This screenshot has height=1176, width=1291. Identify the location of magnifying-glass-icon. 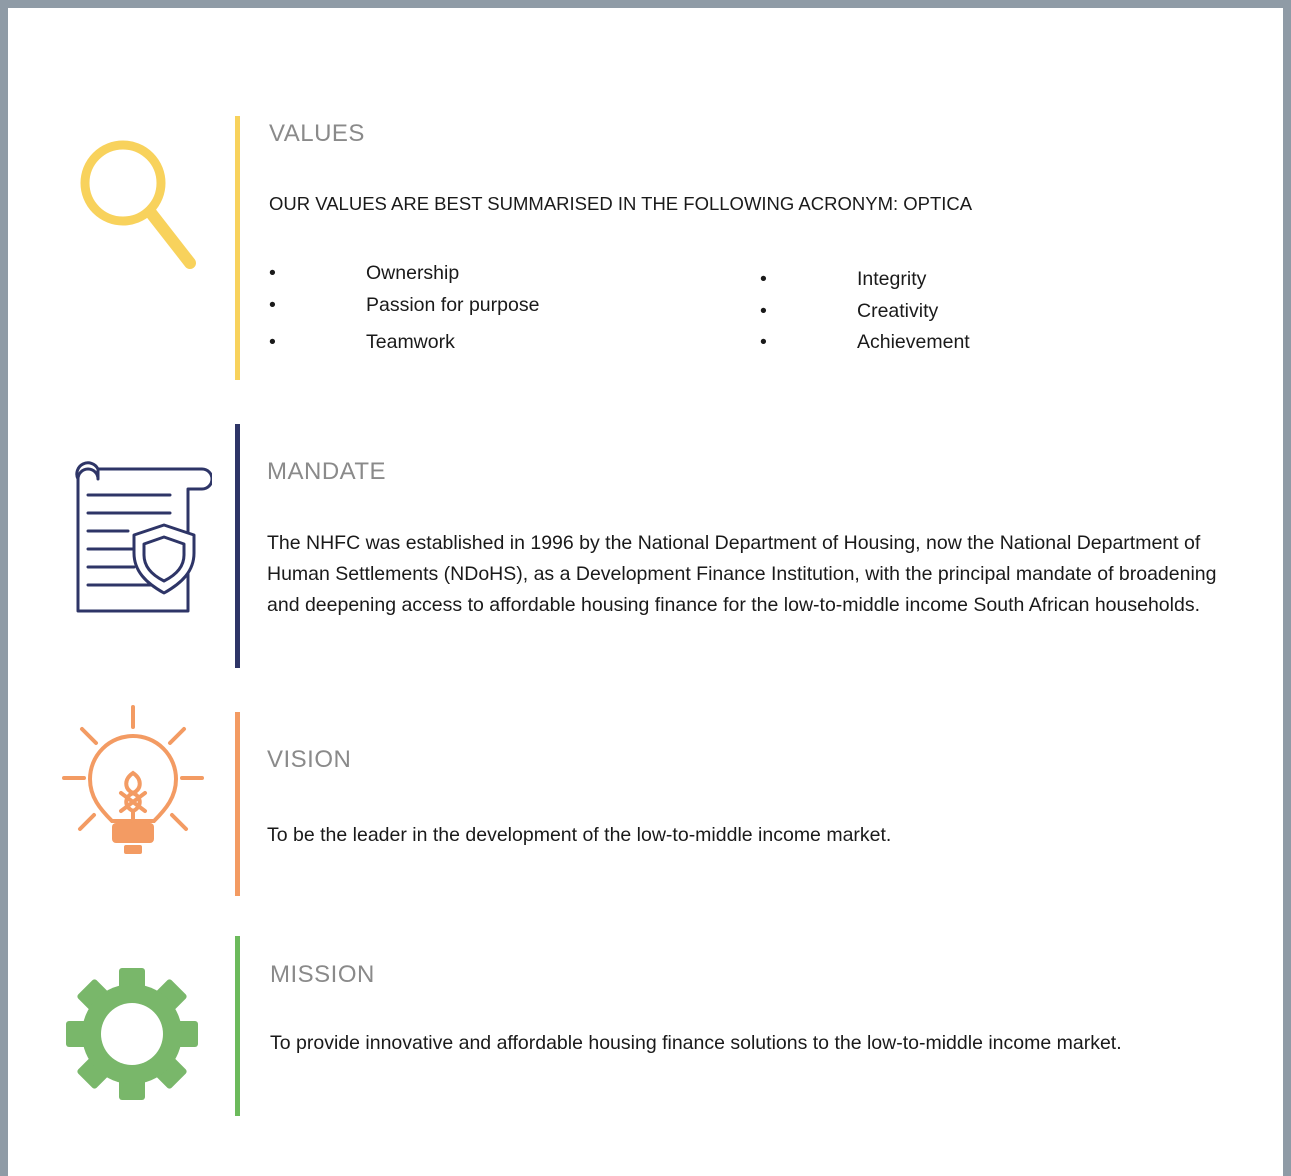
(138, 204).